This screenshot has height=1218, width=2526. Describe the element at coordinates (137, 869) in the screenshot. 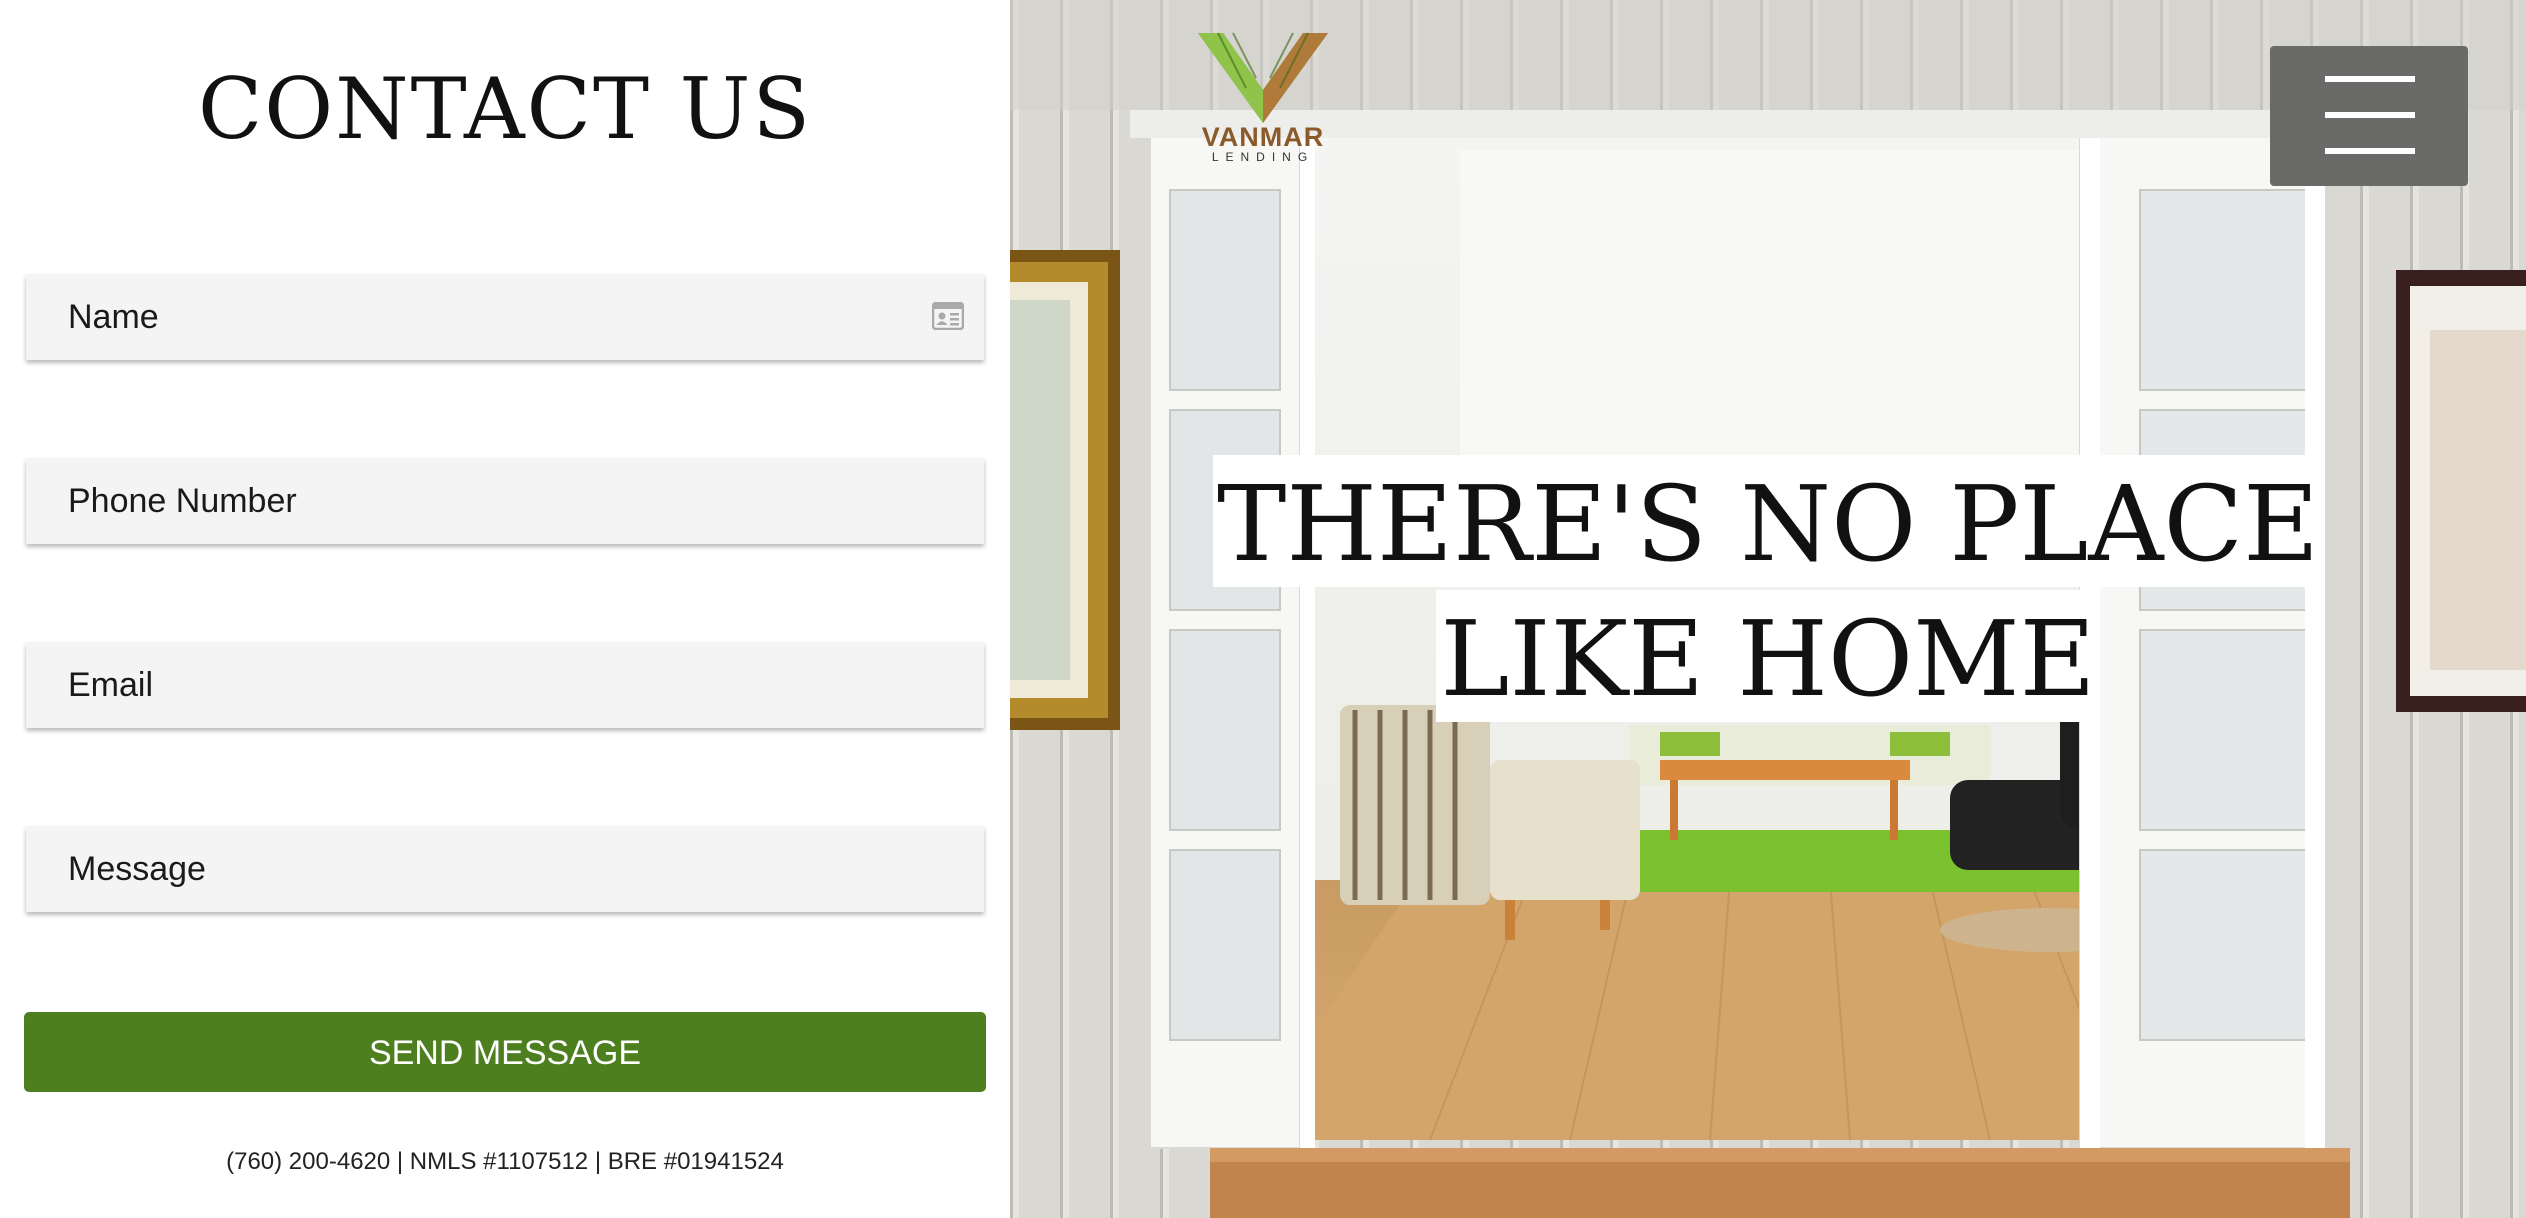

I see `message-placeholder: Message` at that location.